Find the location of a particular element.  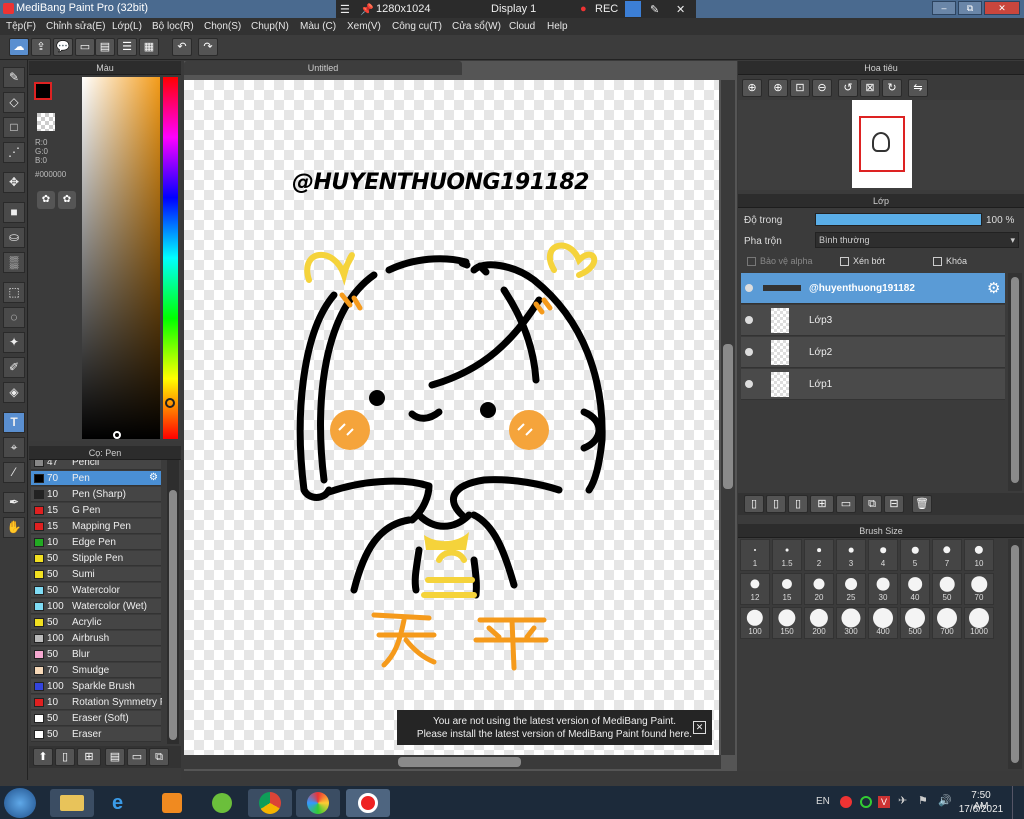

clock-date: 17/6/2021 is located at coordinates (981, 809).